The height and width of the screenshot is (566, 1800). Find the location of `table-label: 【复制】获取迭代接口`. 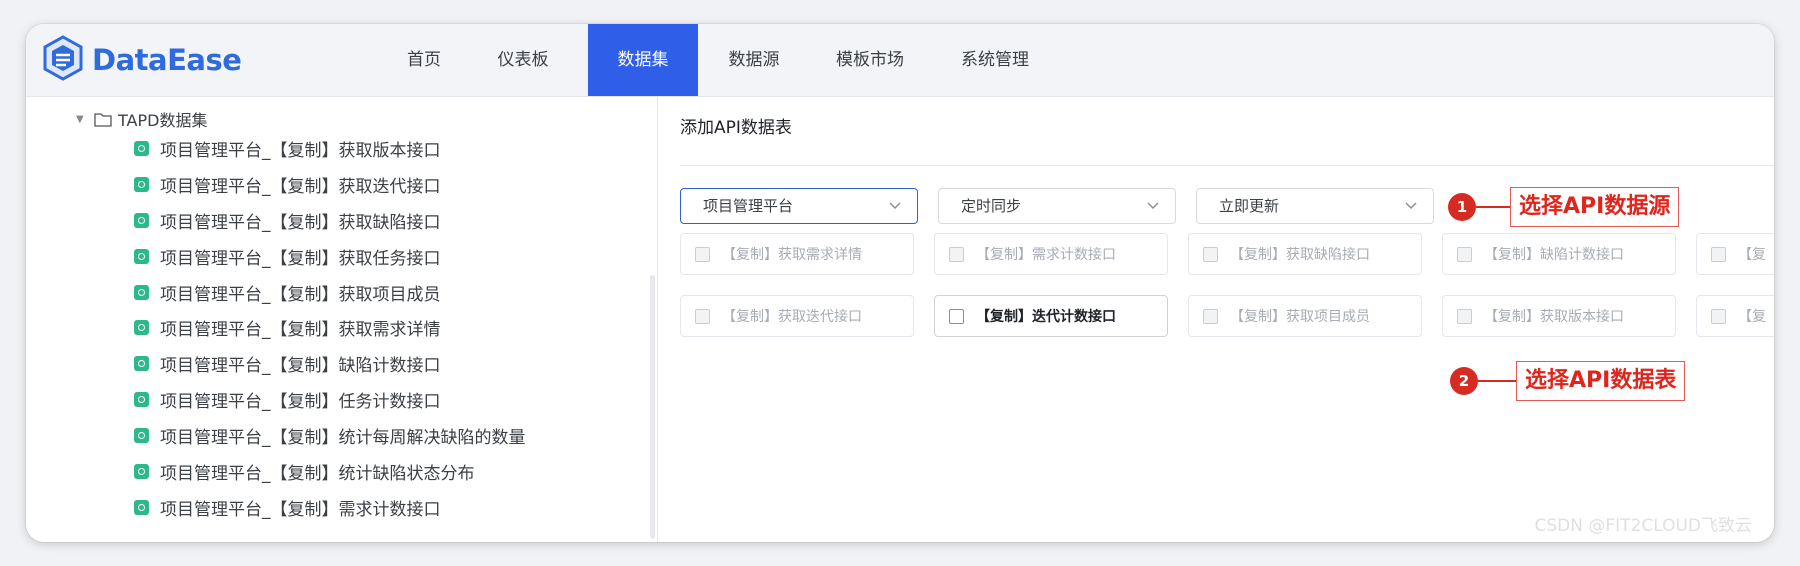

table-label: 【复制】获取迭代接口 is located at coordinates (792, 317).